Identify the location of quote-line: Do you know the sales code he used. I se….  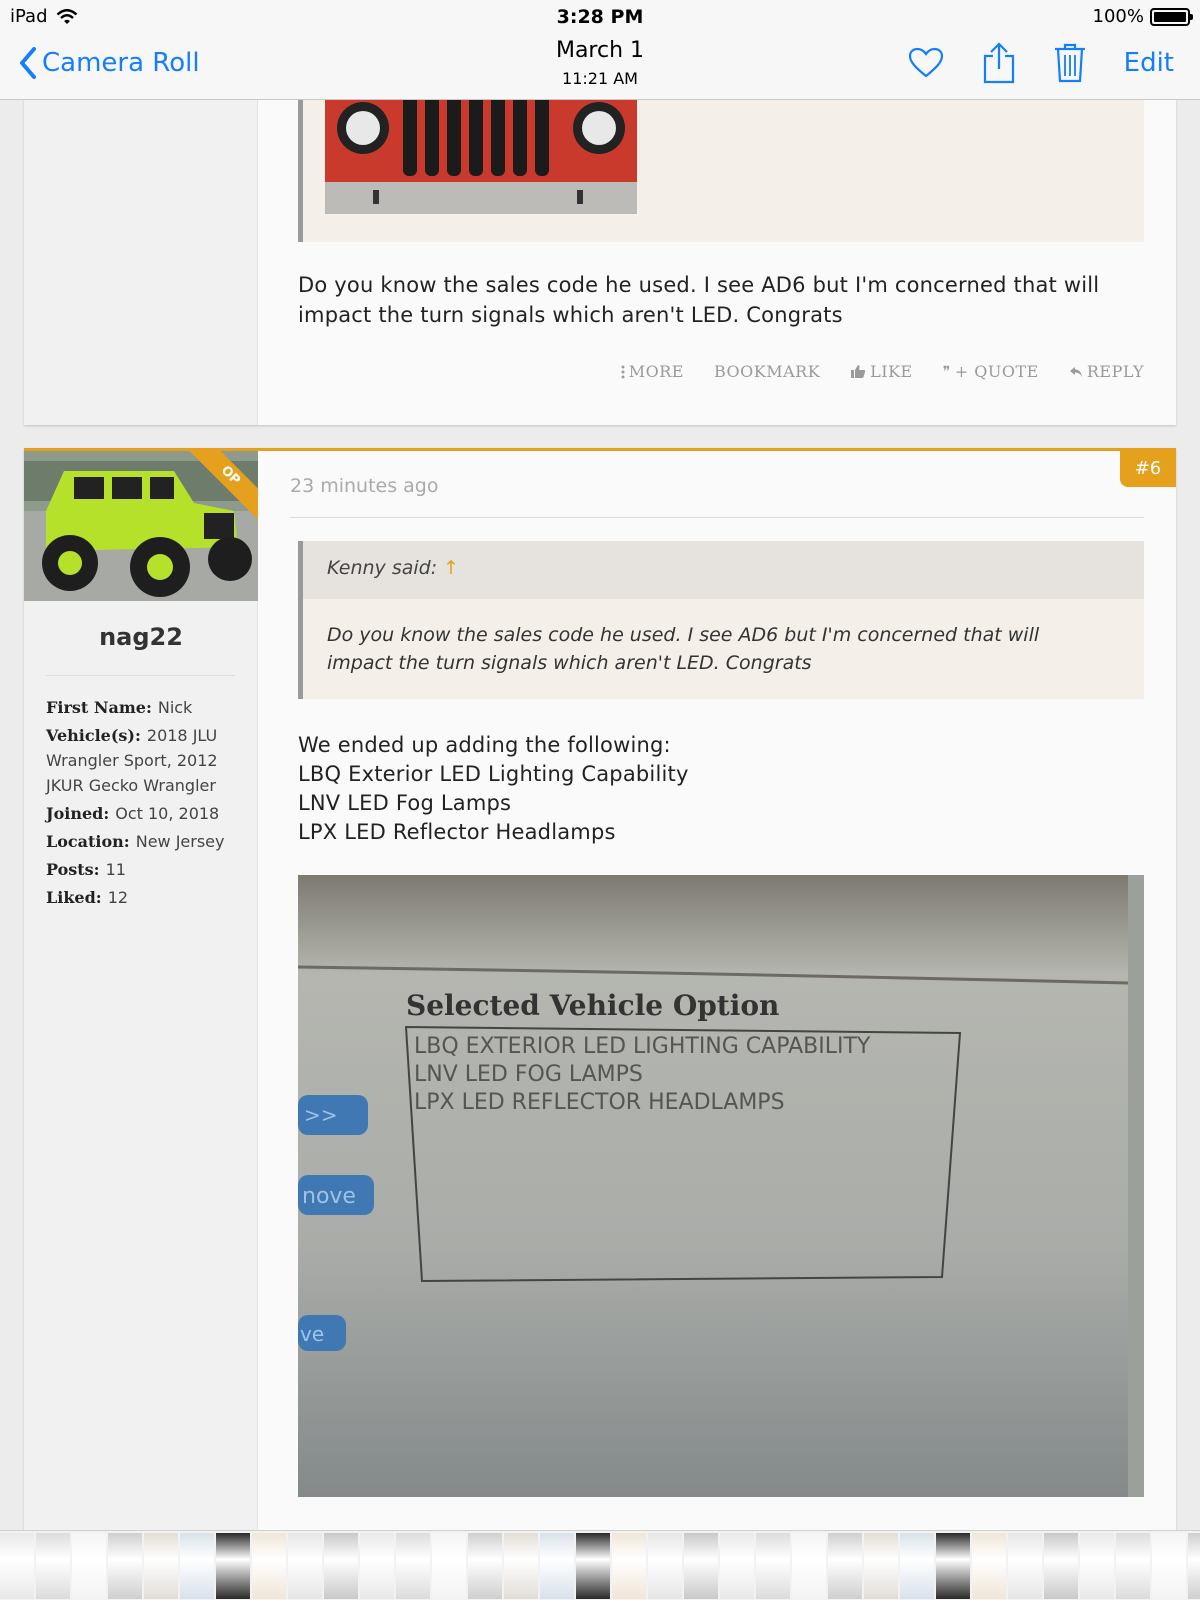
(683, 635).